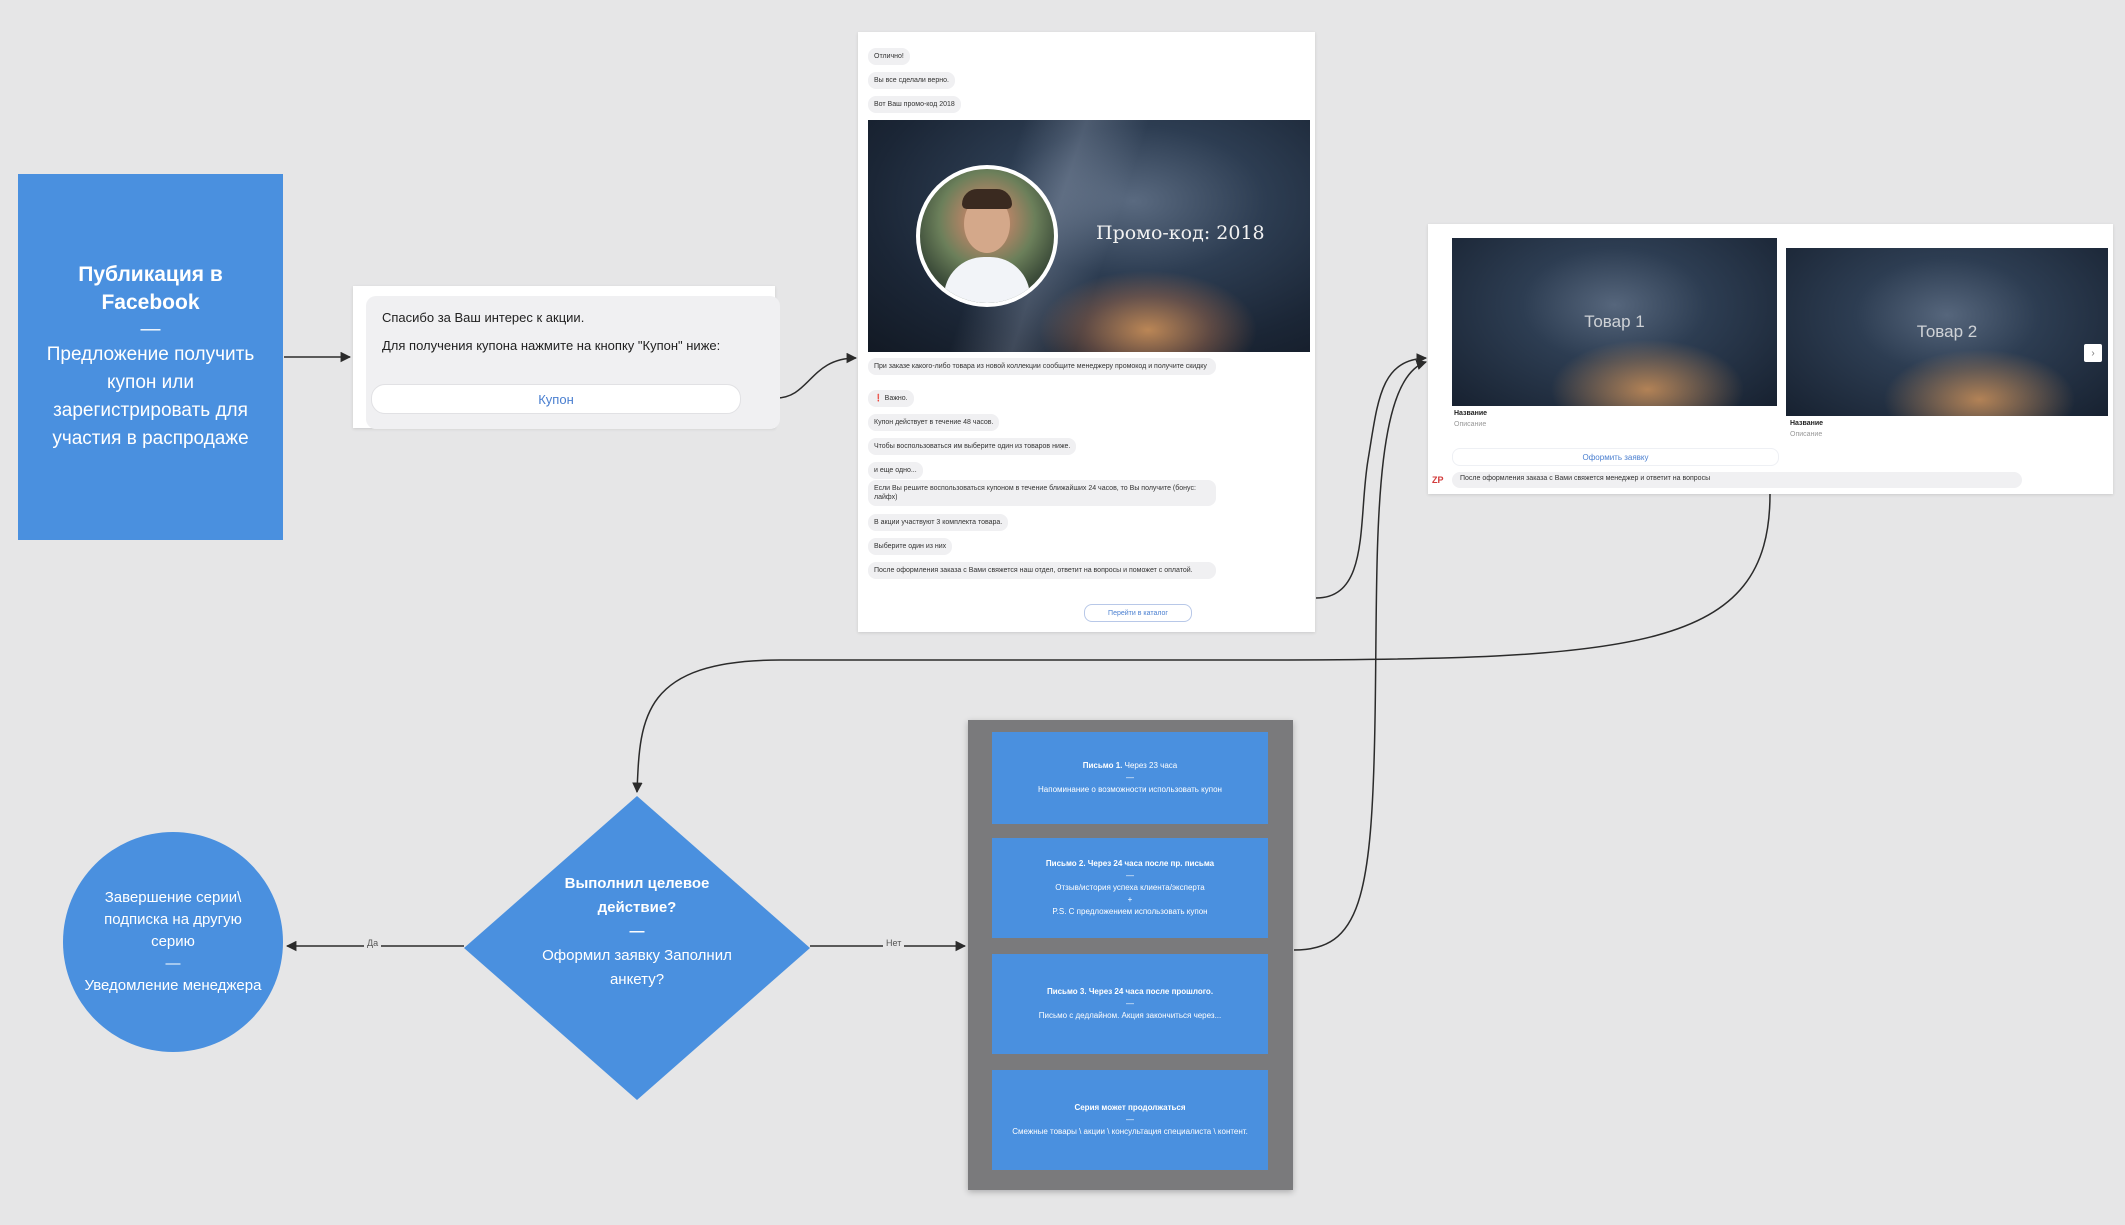 This screenshot has height=1225, width=2125. What do you see at coordinates (173, 985) in the screenshot?
I see `end-block-line2: Уведомление менеджера` at bounding box center [173, 985].